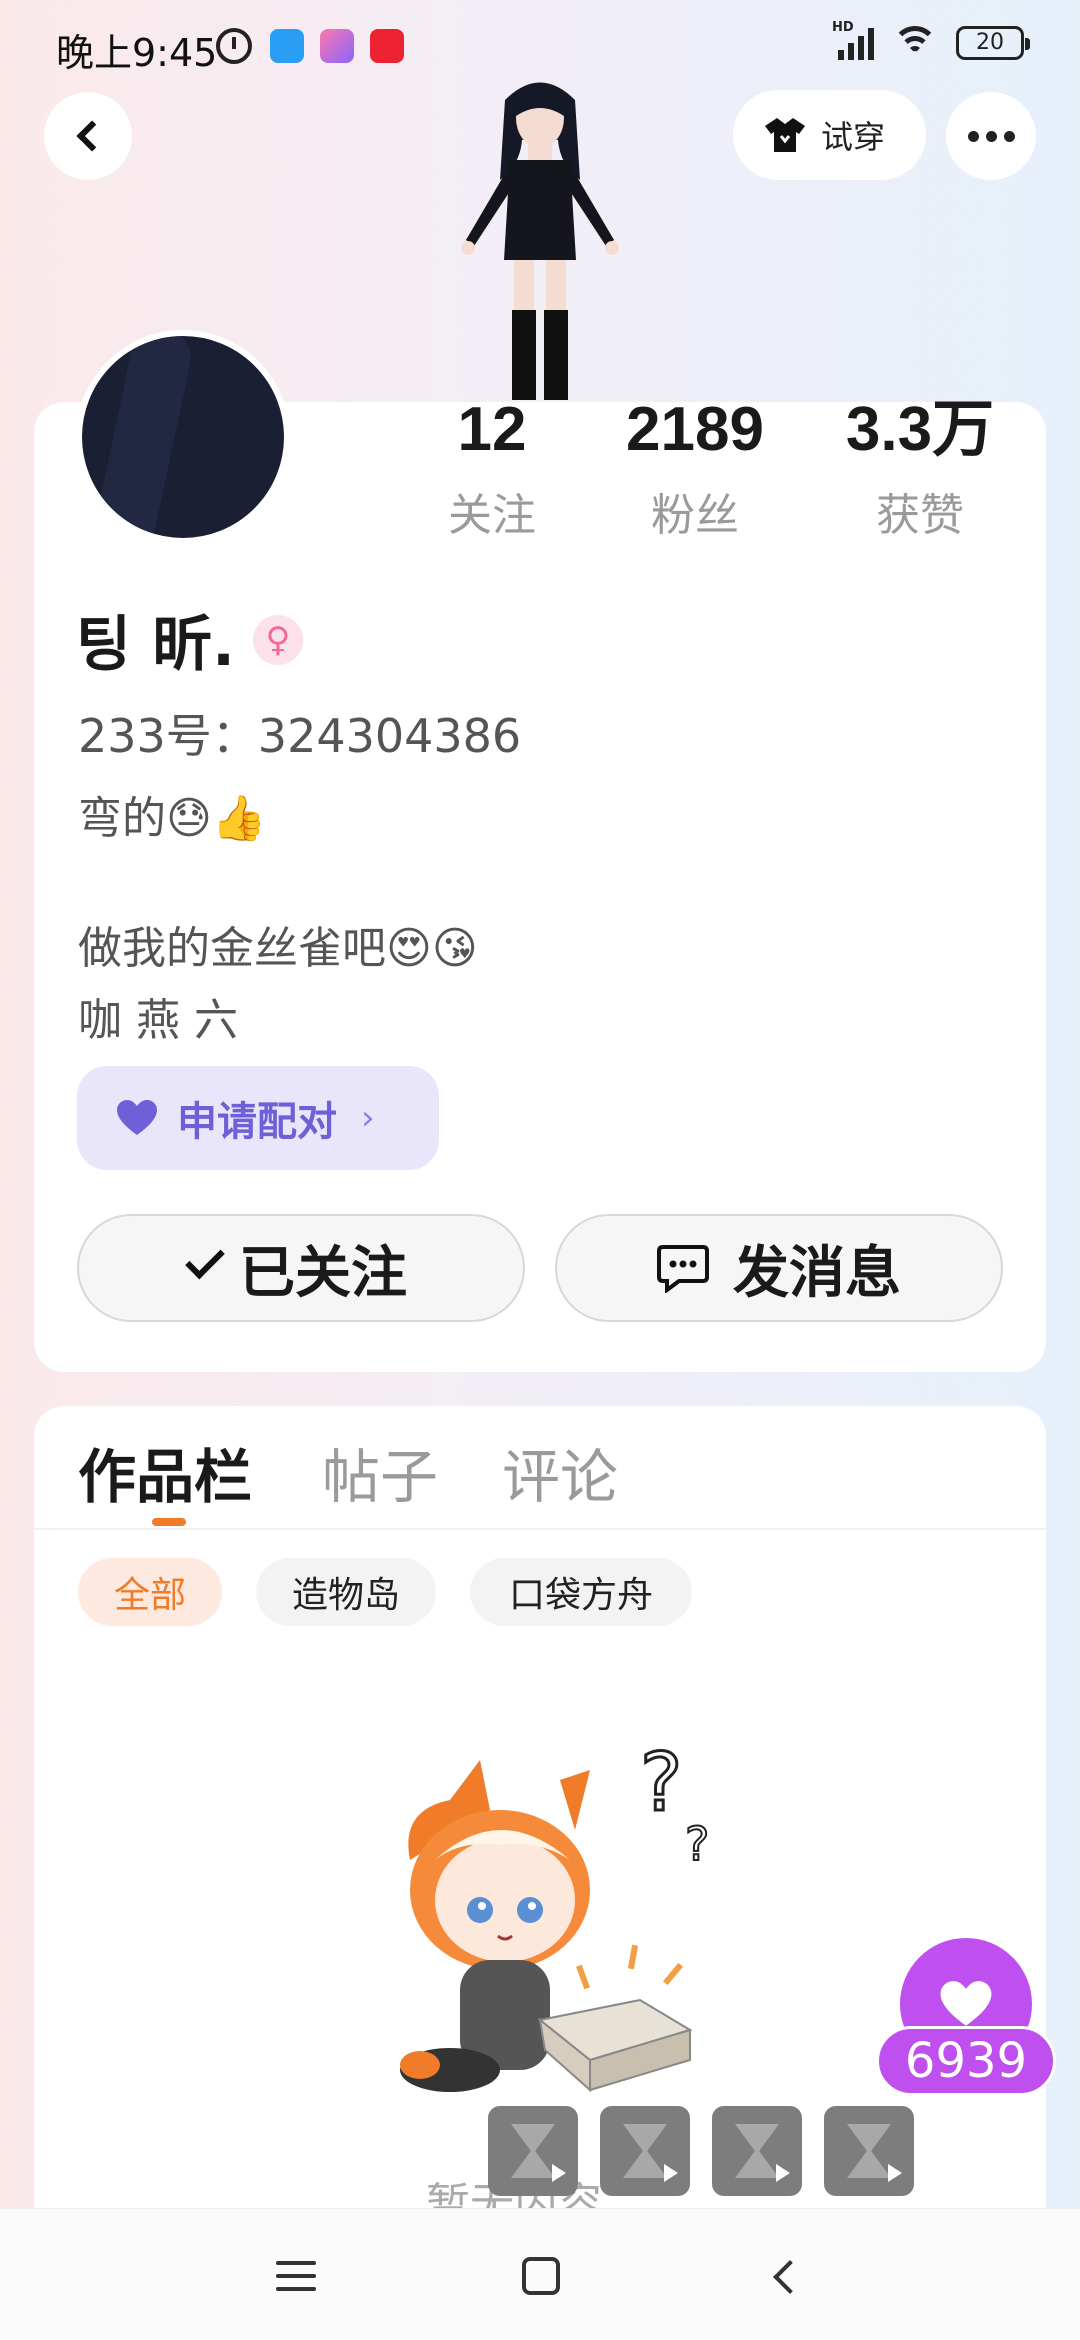  What do you see at coordinates (296, 2276) in the screenshot?
I see `menu-icon` at bounding box center [296, 2276].